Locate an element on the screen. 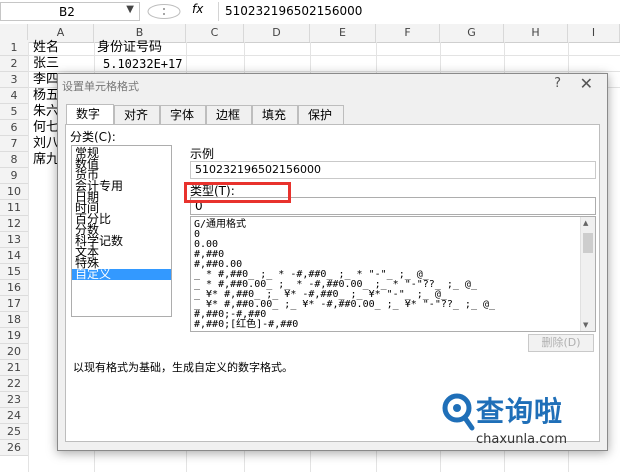 The width and height of the screenshot is (620, 472). format-item: G/通用格式 is located at coordinates (220, 225).